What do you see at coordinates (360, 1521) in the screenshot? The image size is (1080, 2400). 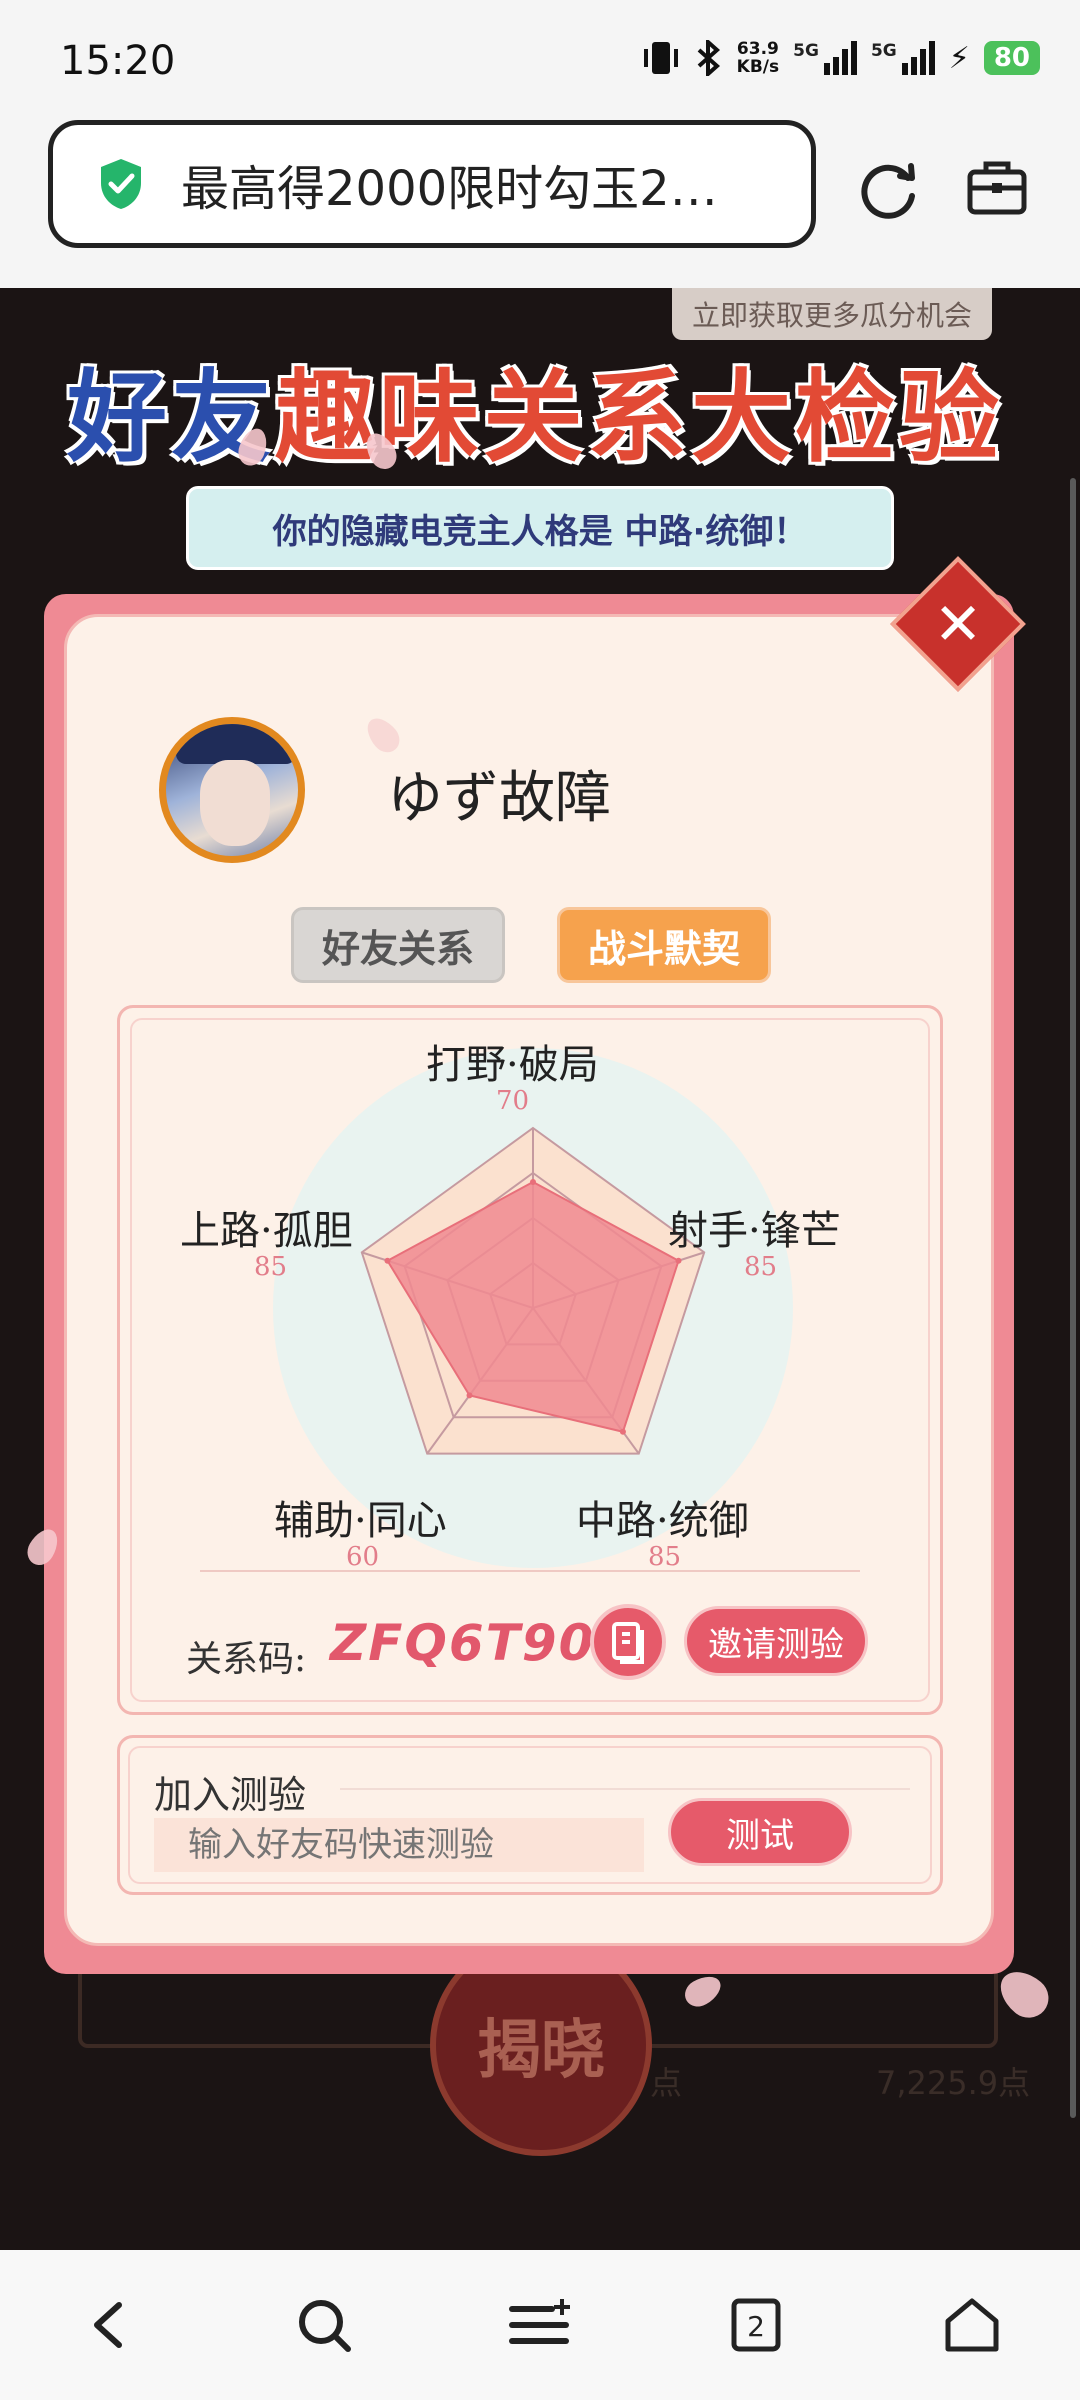 I see `axis-label-support: 辅助·同心` at bounding box center [360, 1521].